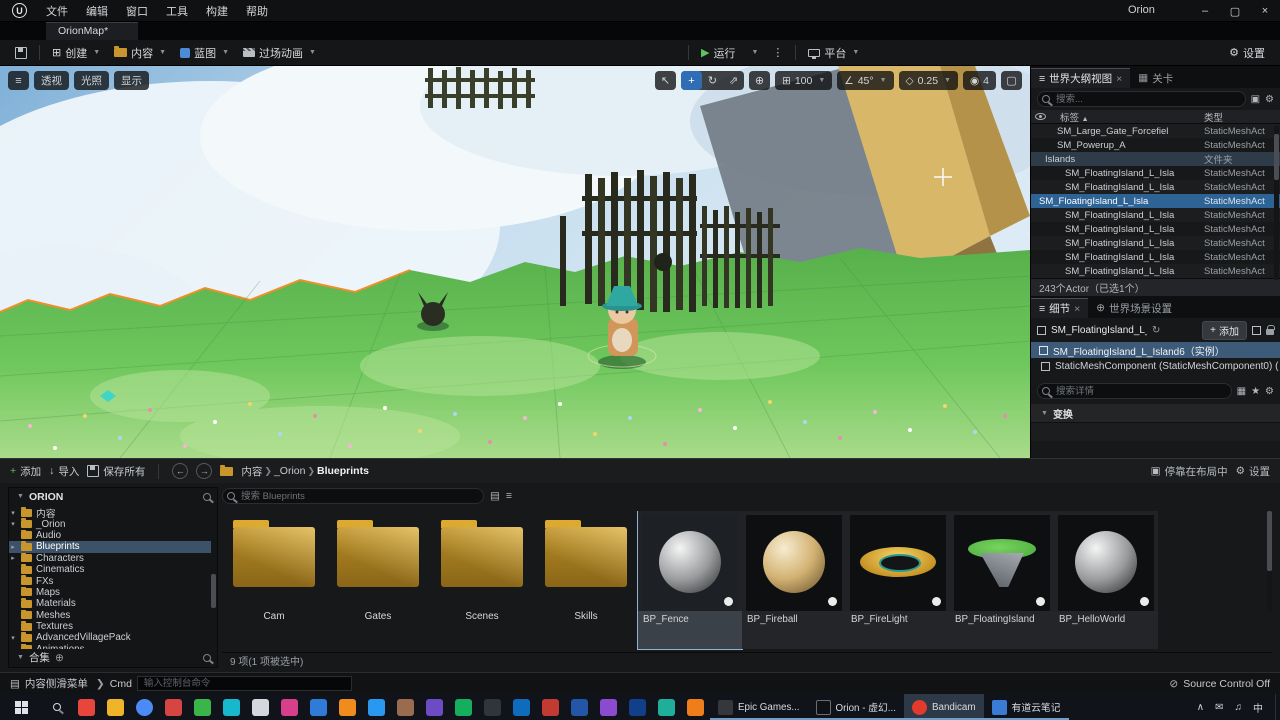 The width and height of the screenshot is (1280, 720). I want to click on source-control-button: ⊘ Source Control Off, so click(1219, 684).